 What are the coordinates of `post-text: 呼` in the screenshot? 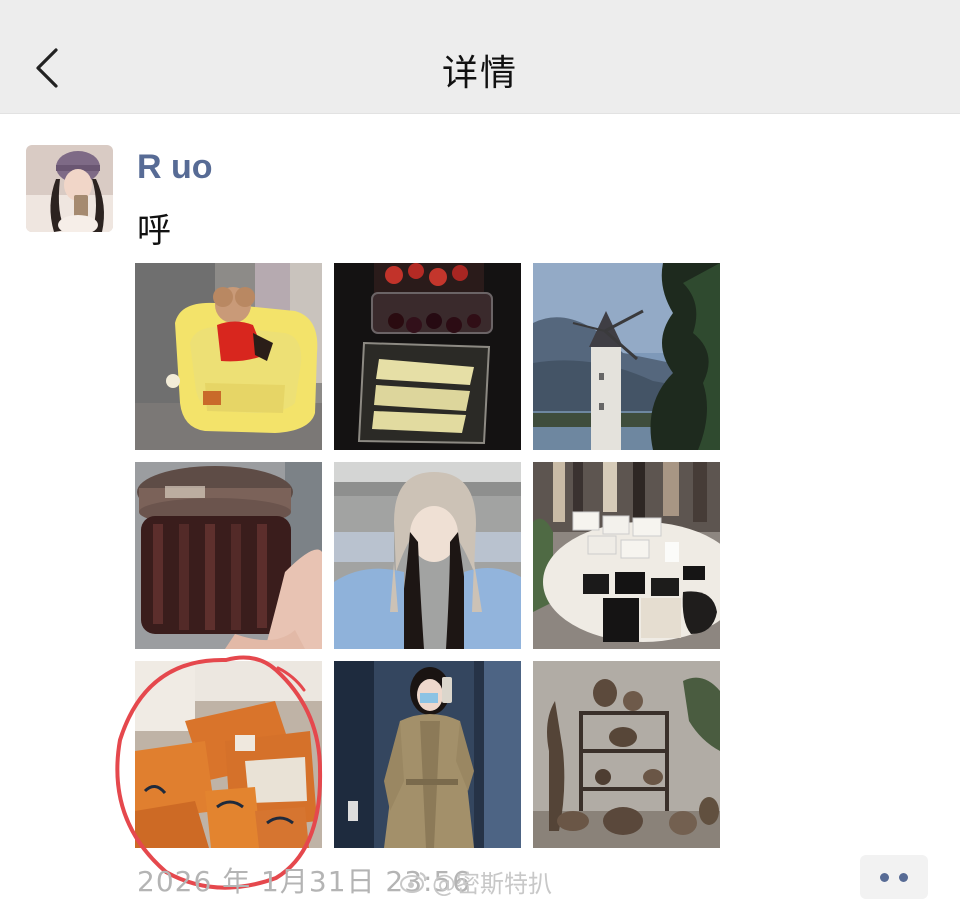 It's located at (154, 231).